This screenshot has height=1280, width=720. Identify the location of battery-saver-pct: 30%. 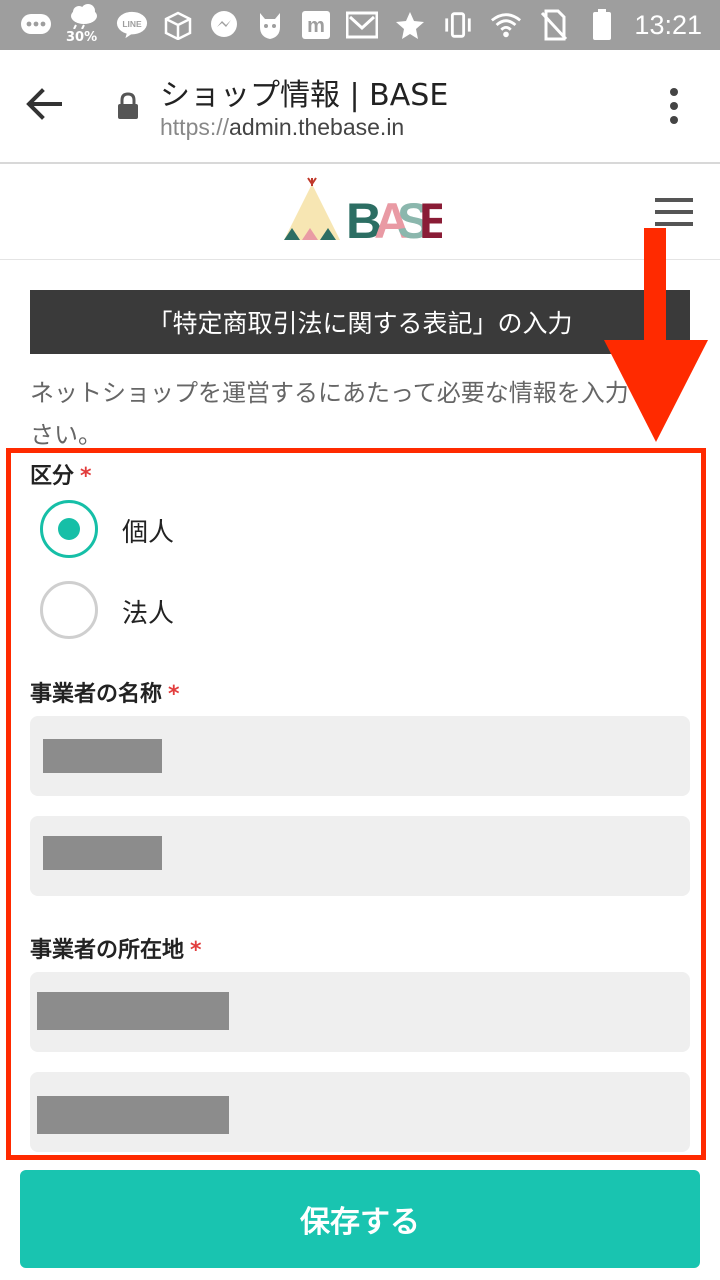
(82, 37).